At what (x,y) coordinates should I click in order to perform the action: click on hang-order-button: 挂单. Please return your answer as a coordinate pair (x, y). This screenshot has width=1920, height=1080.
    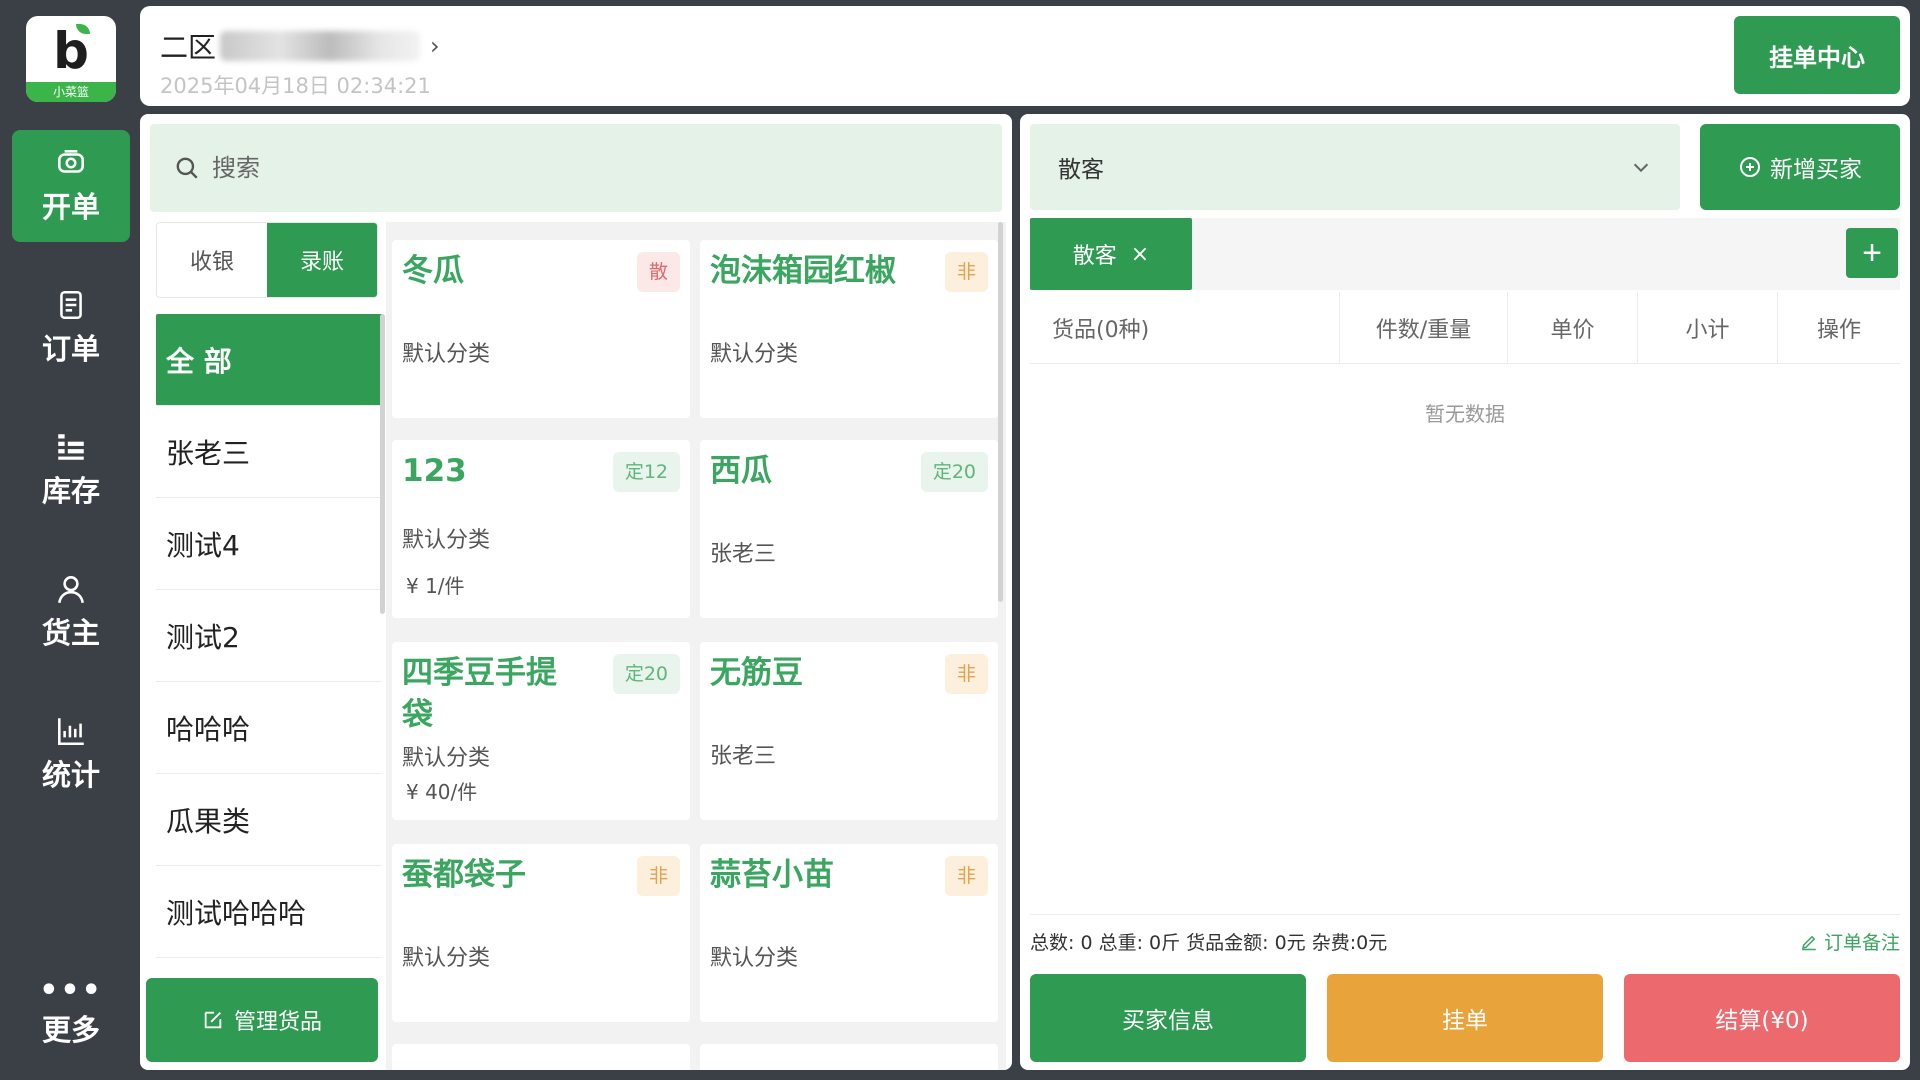
    Looking at the image, I should click on (1465, 1018).